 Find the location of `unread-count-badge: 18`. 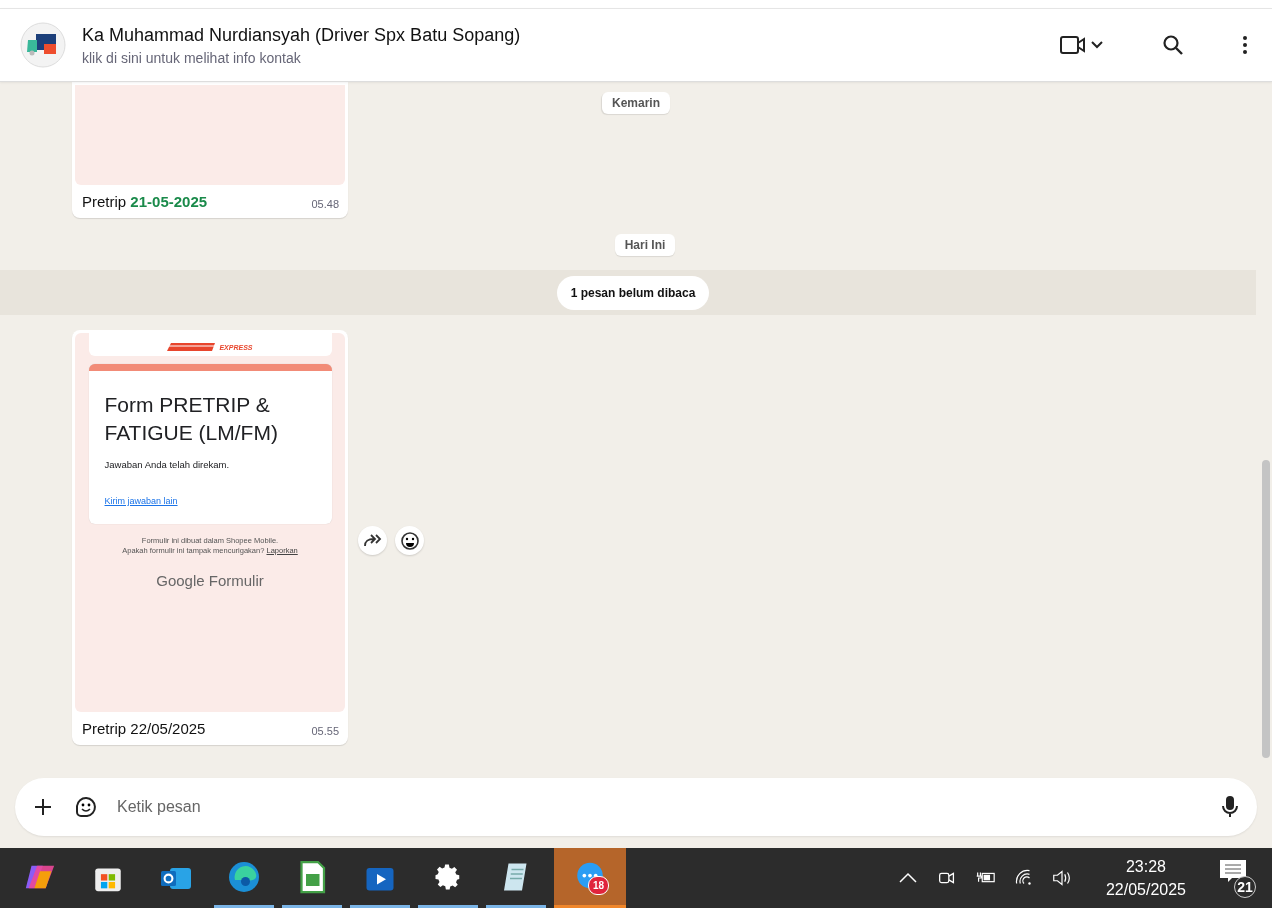

unread-count-badge: 18 is located at coordinates (599, 885).